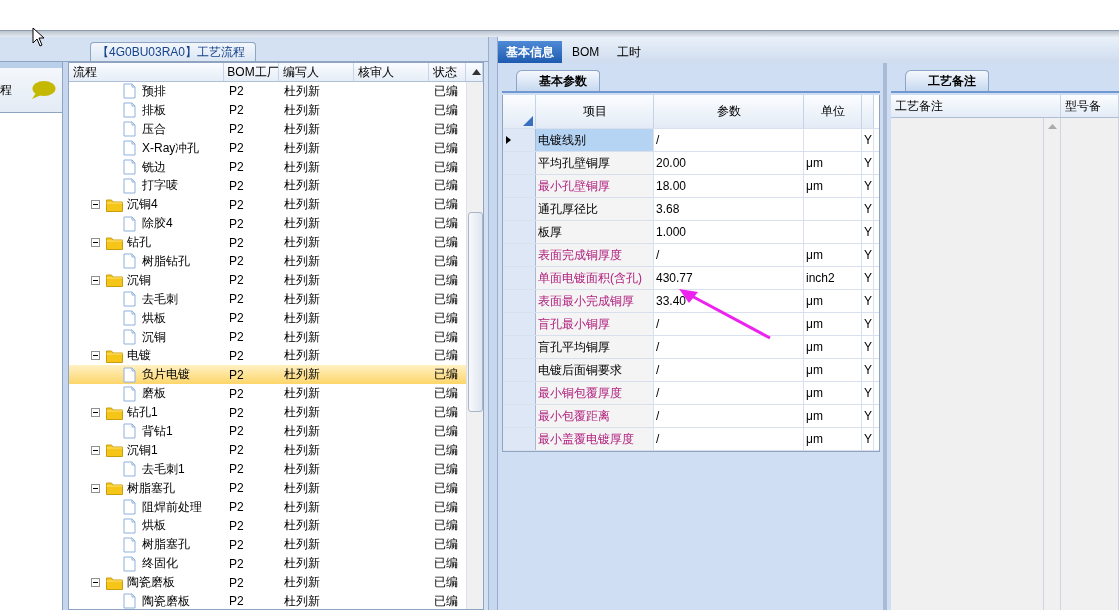 This screenshot has width=1119, height=610. Describe the element at coordinates (251, 72) in the screenshot. I see `column-header: BOM工厂` at that location.